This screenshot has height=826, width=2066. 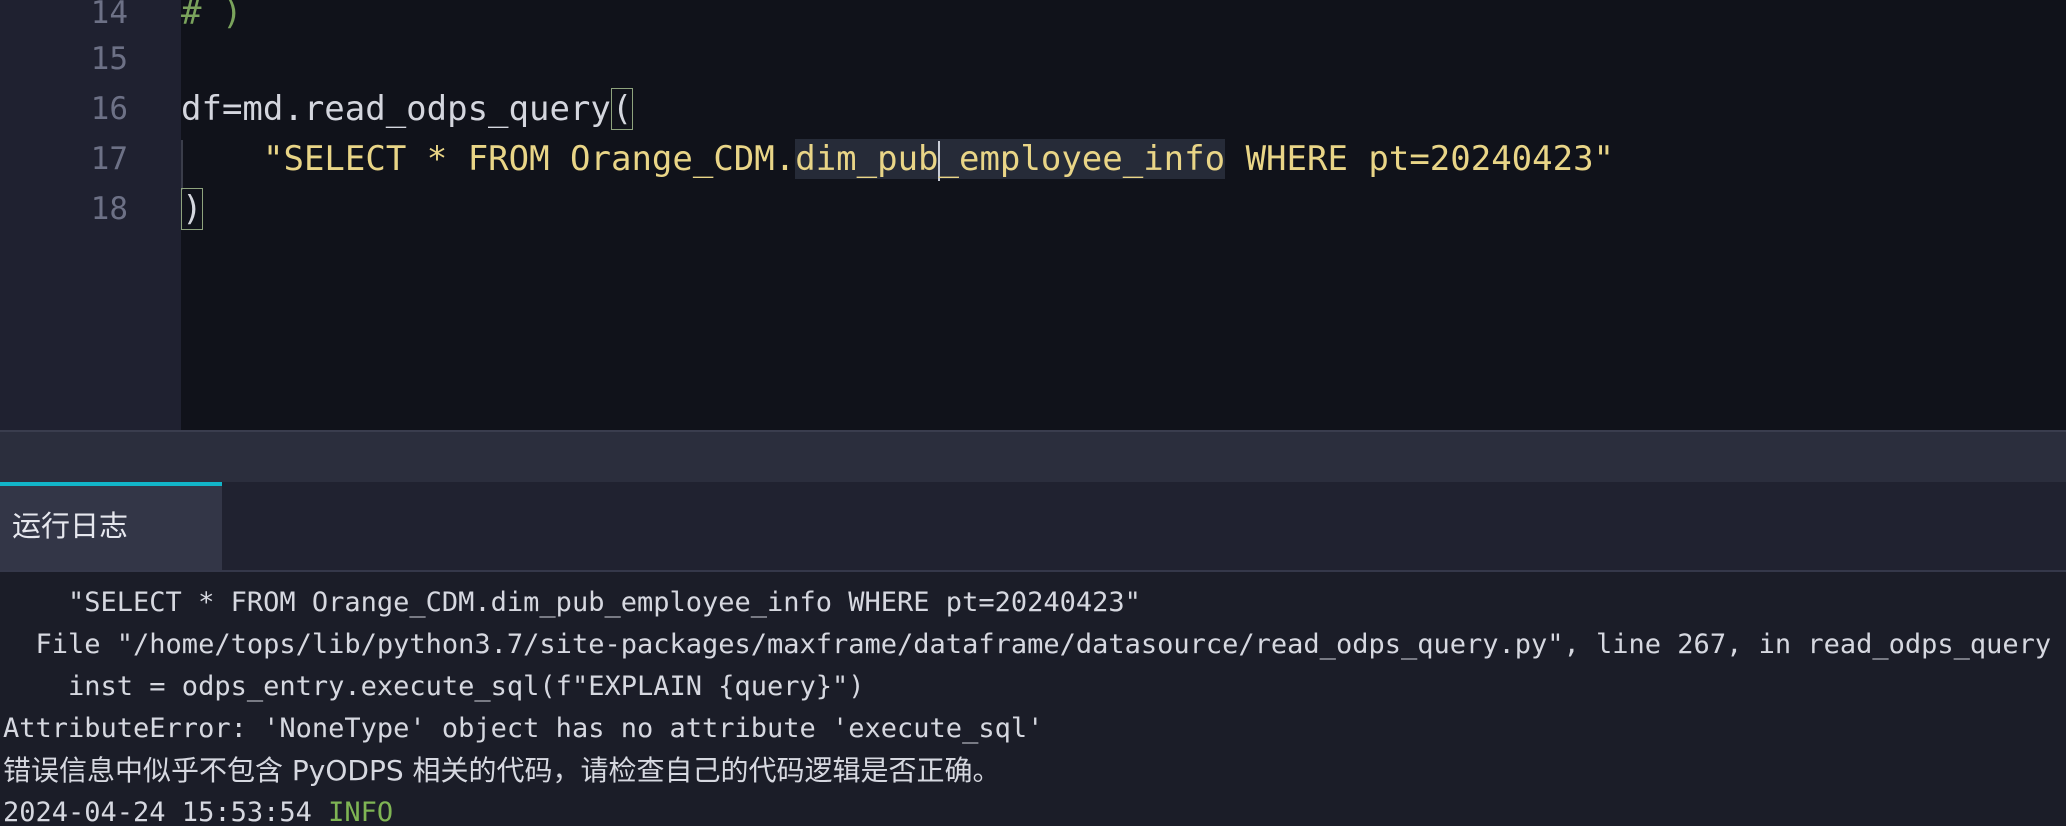 What do you see at coordinates (157, 811) in the screenshot?
I see `log-timestamp: 2024-04-24 15:53:54` at bounding box center [157, 811].